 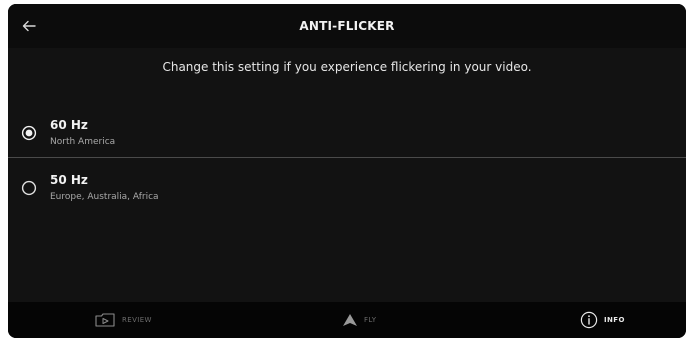 What do you see at coordinates (29, 133) in the screenshot?
I see `radio-selected-icon` at bounding box center [29, 133].